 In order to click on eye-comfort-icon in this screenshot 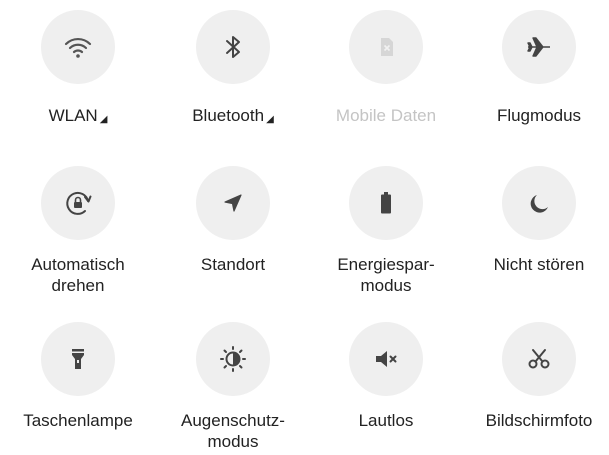, I will do `click(233, 359)`.